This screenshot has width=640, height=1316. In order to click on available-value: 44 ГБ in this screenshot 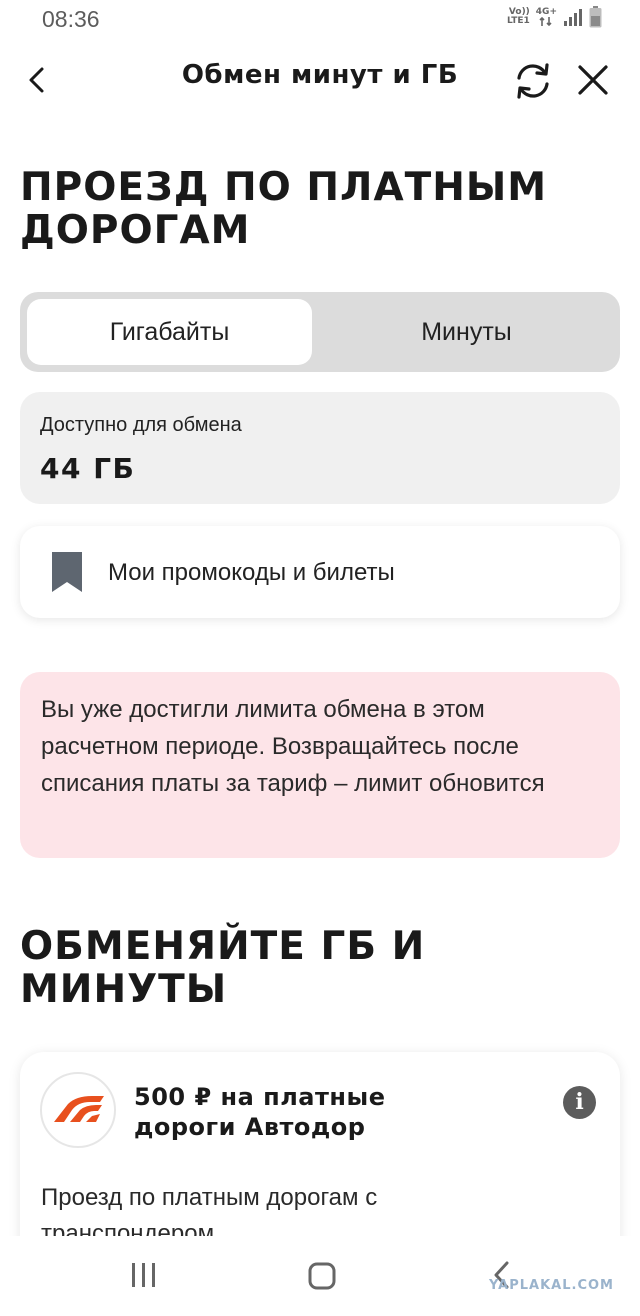, I will do `click(88, 468)`.